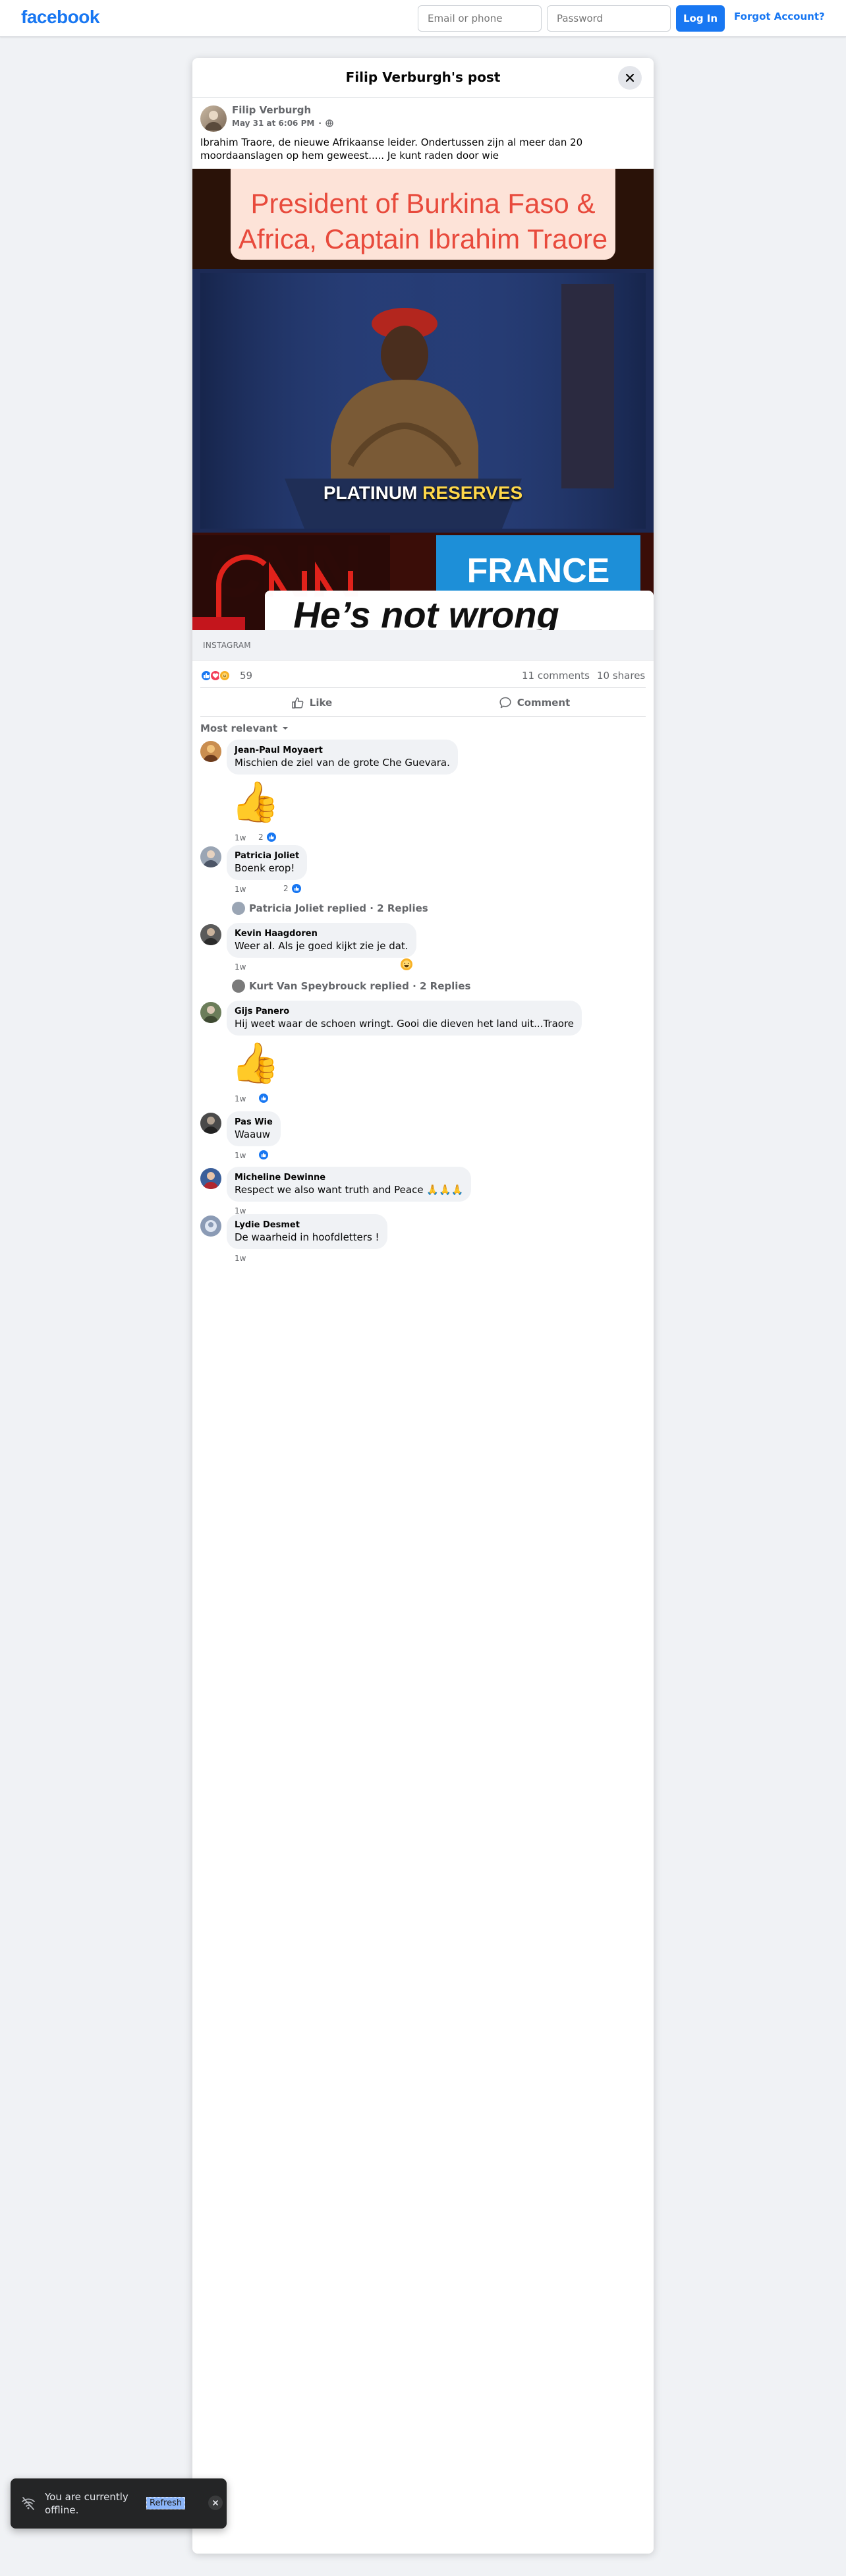 The width and height of the screenshot is (846, 2576). Describe the element at coordinates (166, 2503) in the screenshot. I see `refresh-link: Refresh` at that location.